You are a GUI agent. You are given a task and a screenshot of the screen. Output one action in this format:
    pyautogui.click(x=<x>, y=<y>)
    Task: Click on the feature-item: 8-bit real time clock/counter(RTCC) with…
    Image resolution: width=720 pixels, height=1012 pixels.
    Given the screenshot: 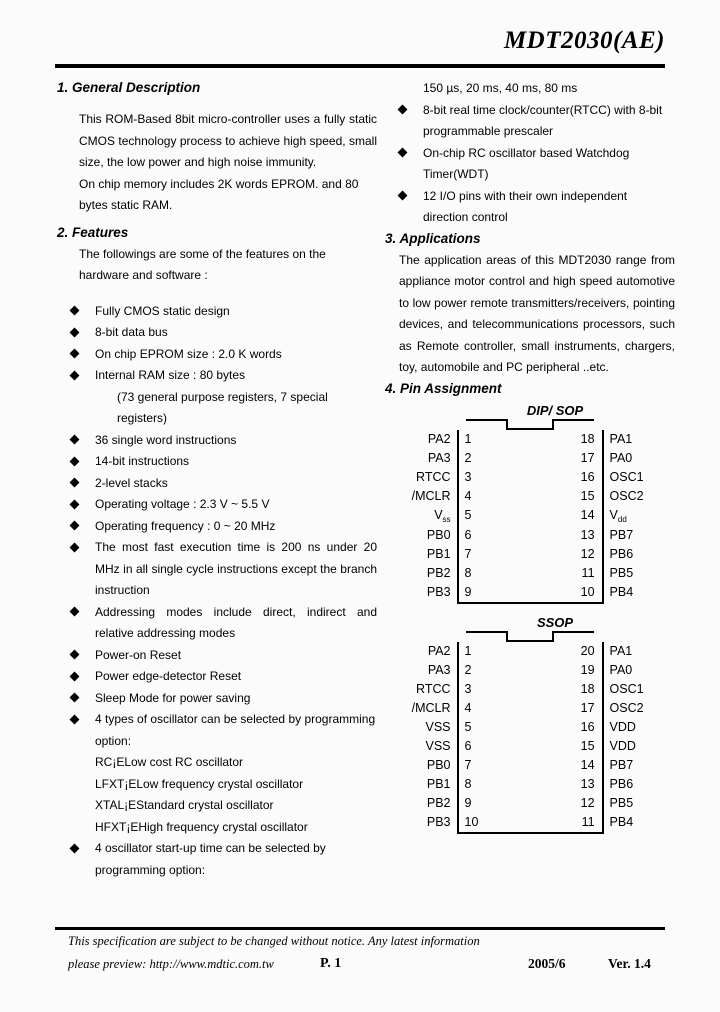 What is the action you would take?
    pyautogui.click(x=530, y=121)
    